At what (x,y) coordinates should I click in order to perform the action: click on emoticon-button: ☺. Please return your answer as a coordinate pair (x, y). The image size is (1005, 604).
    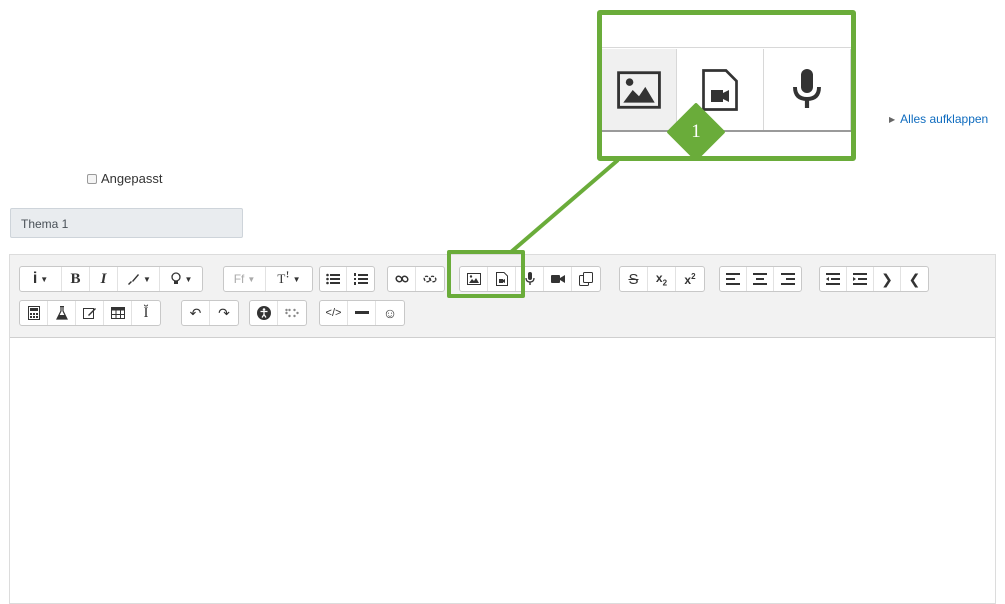
    Looking at the image, I should click on (390, 313).